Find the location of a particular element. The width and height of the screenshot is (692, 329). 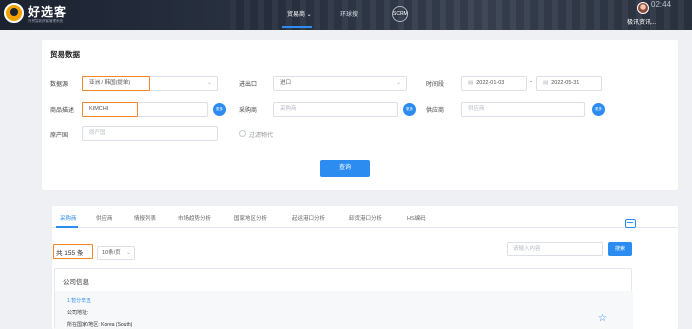

company-name-link: 1.暂分辛五 is located at coordinates (79, 300).